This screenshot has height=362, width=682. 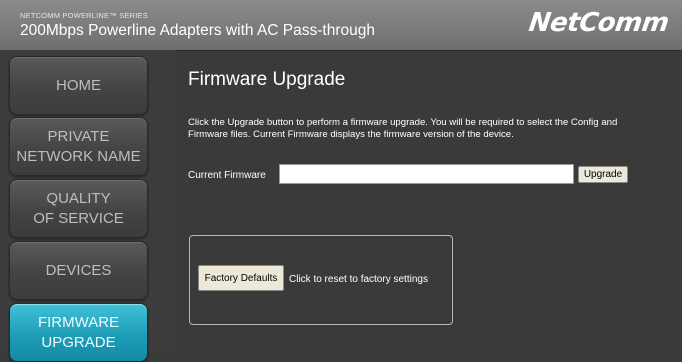 I want to click on nav-item-home: HOME, so click(x=78, y=85).